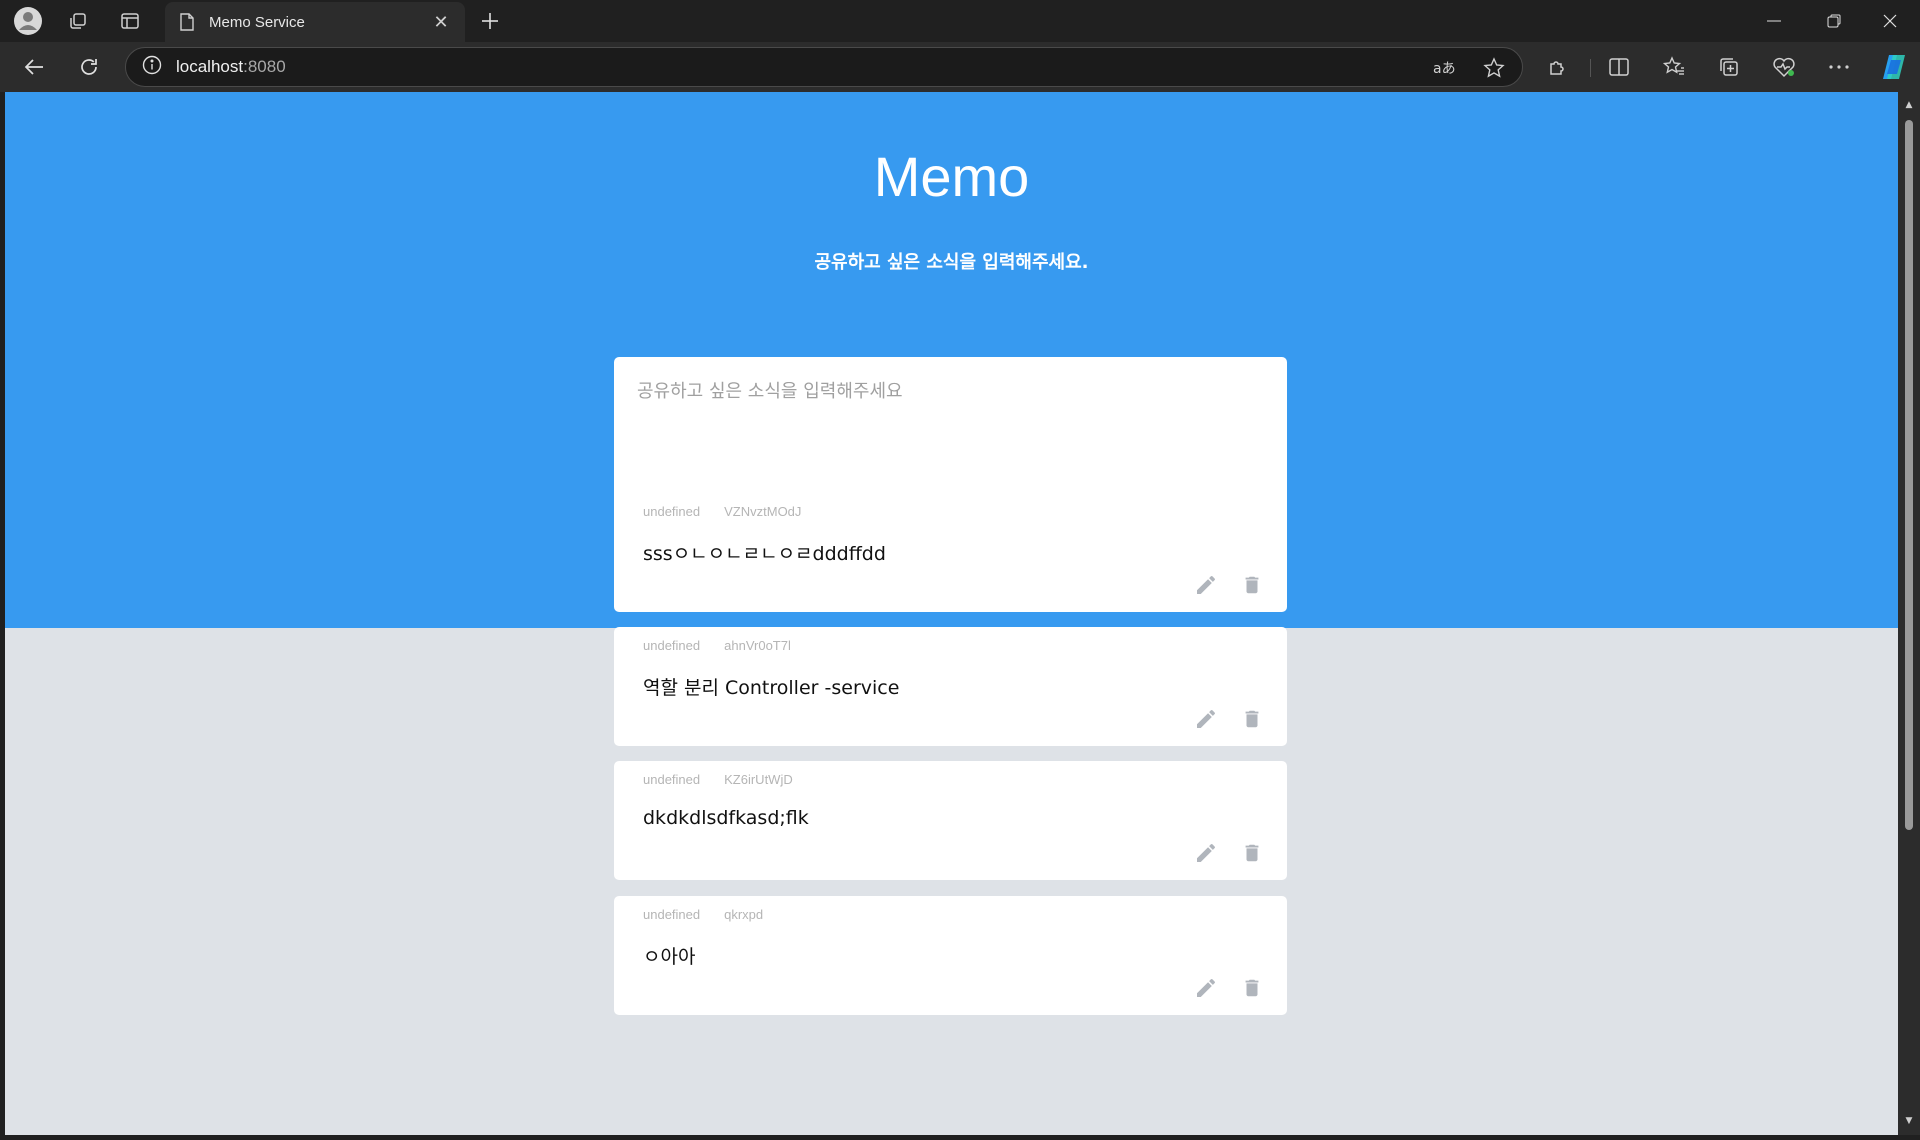 The image size is (1920, 1140). Describe the element at coordinates (950, 820) in the screenshot. I see `memo-card: undefined KZ6irUtWjD dkdkdlsdfkasd;flk` at that location.